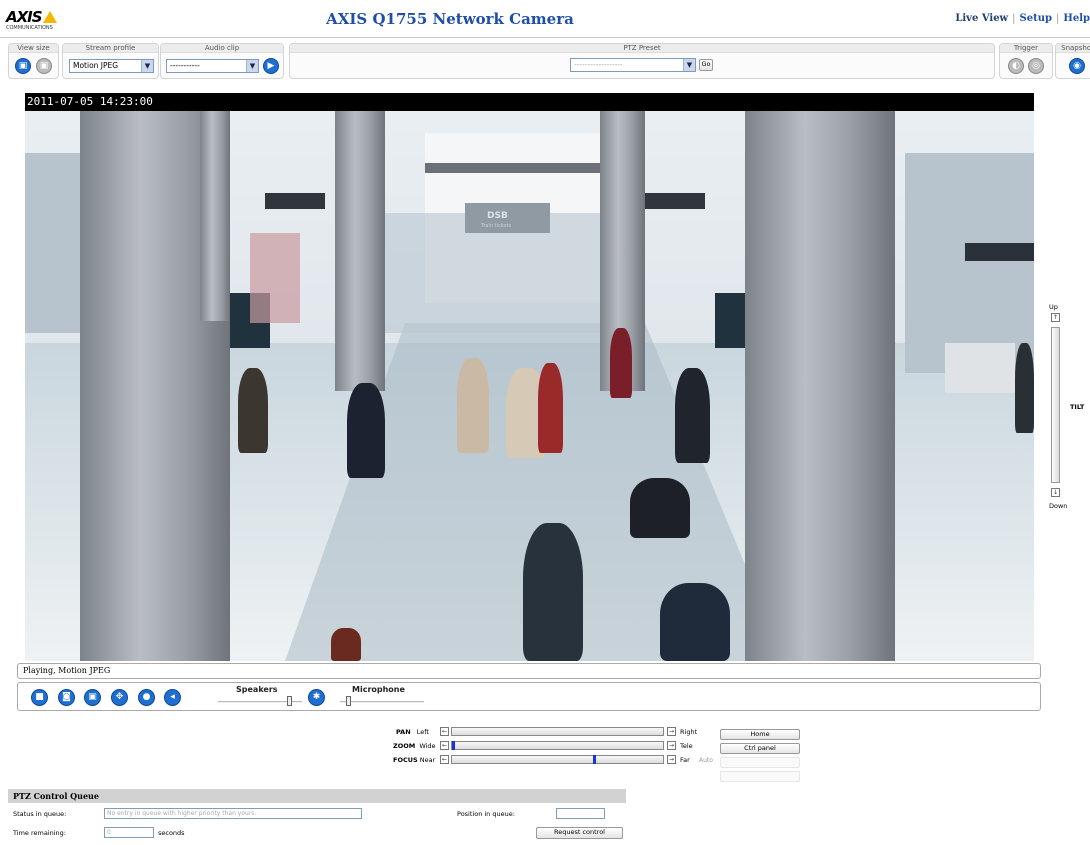 This screenshot has height=845, width=1090. What do you see at coordinates (557, 745) in the screenshot?
I see `zoom-slider` at bounding box center [557, 745].